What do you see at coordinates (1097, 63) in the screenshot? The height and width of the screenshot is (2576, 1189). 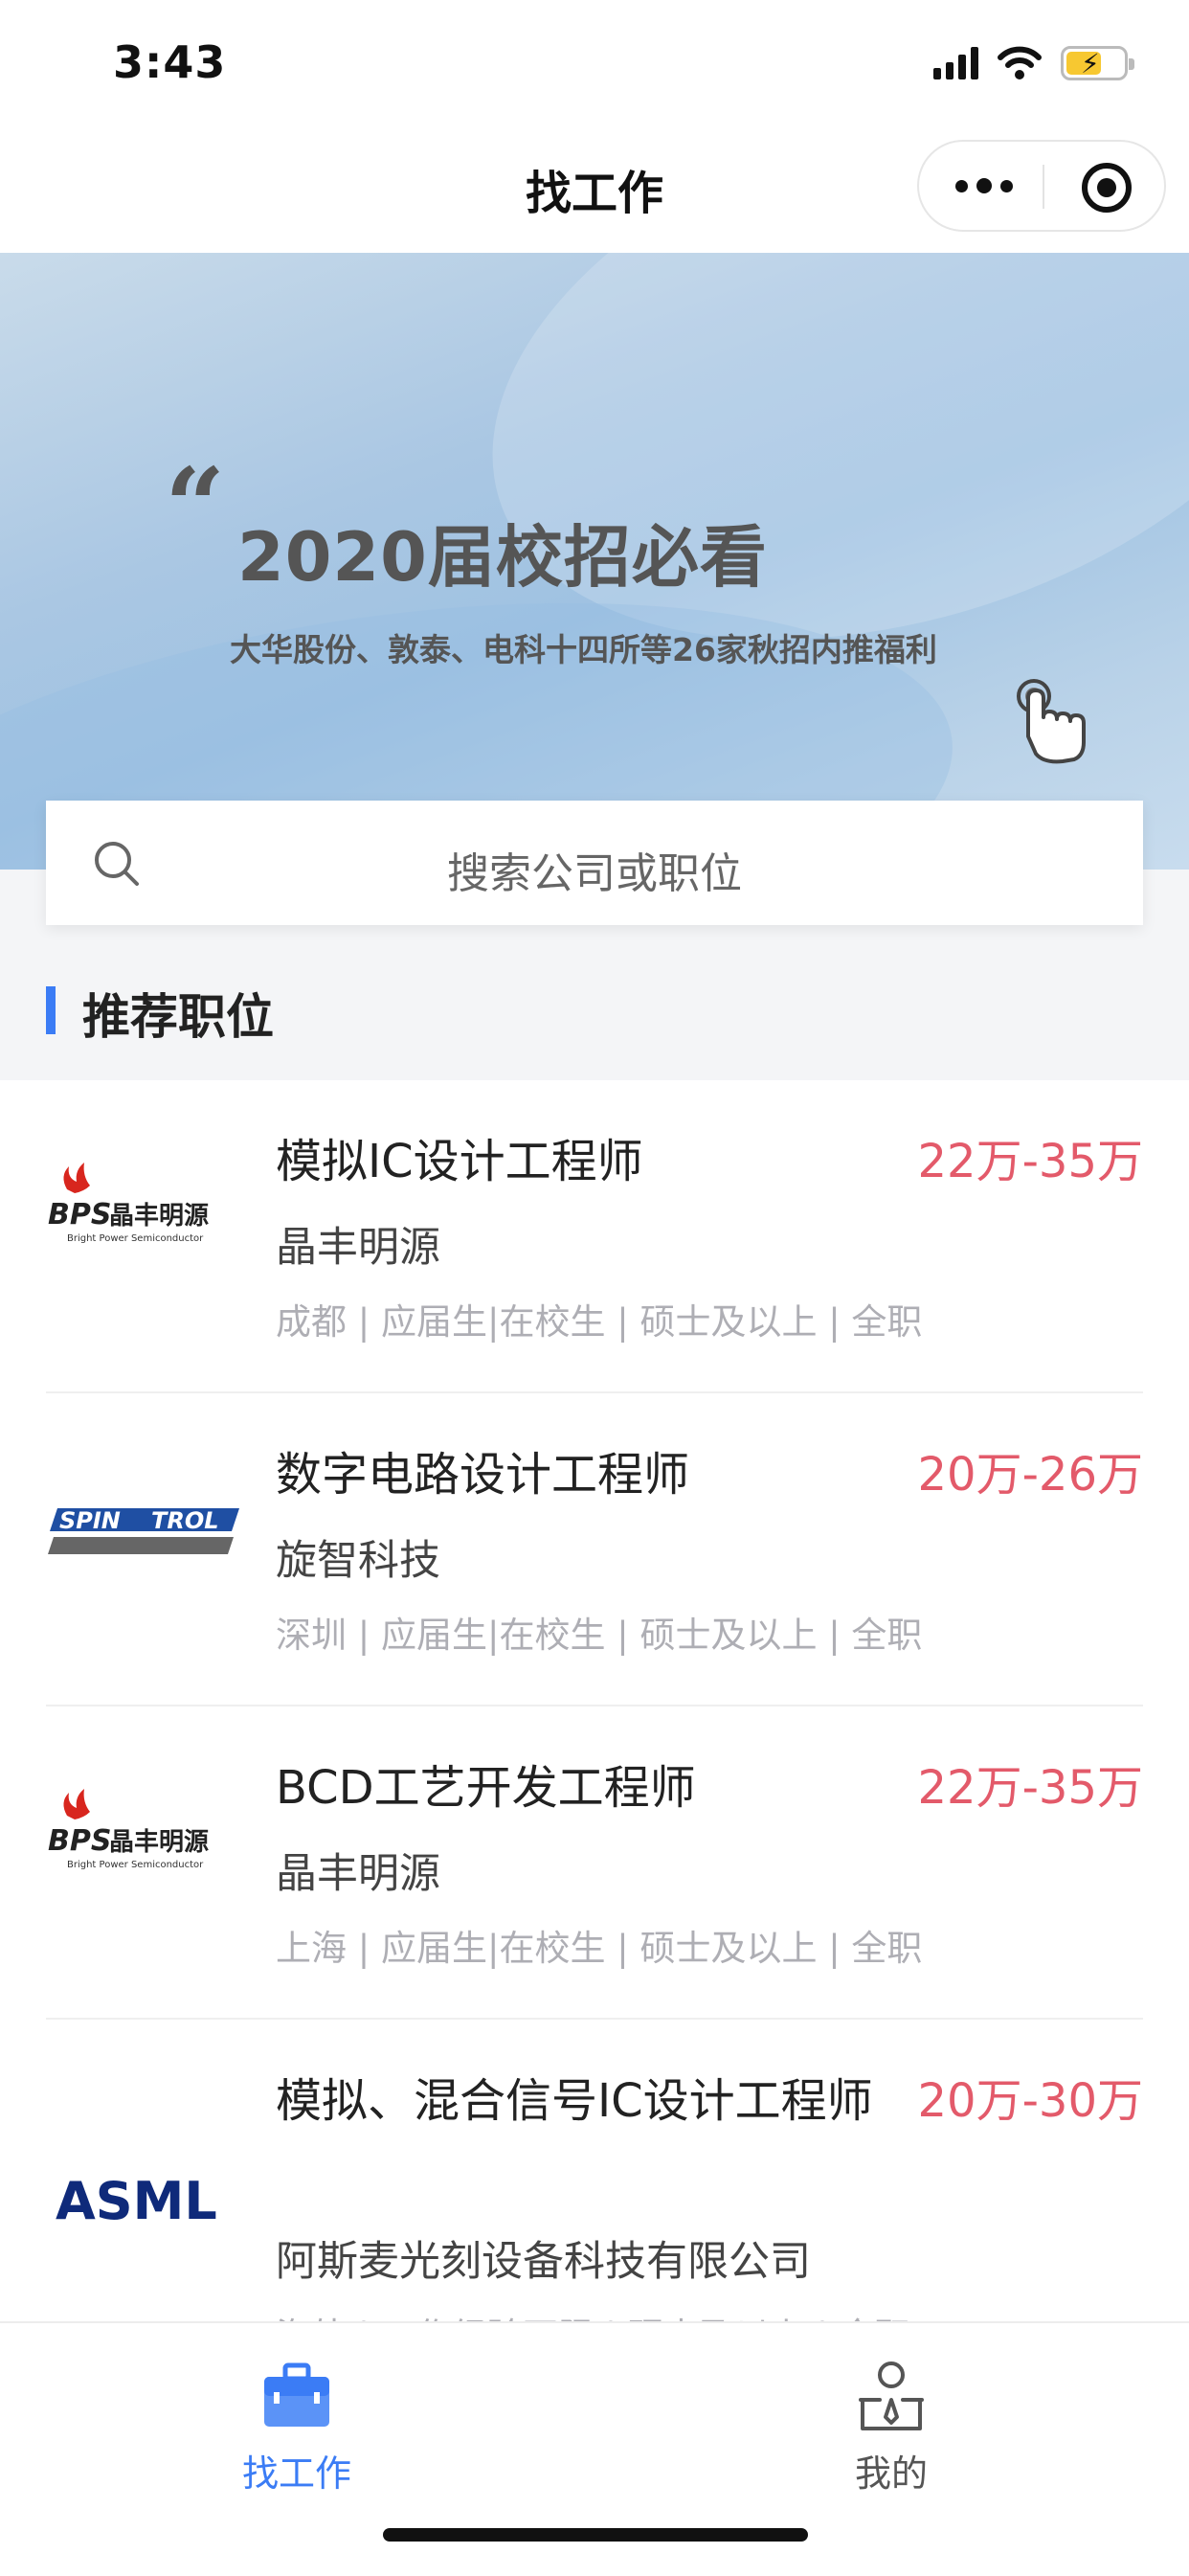 I see `battery-icon: ⚡` at bounding box center [1097, 63].